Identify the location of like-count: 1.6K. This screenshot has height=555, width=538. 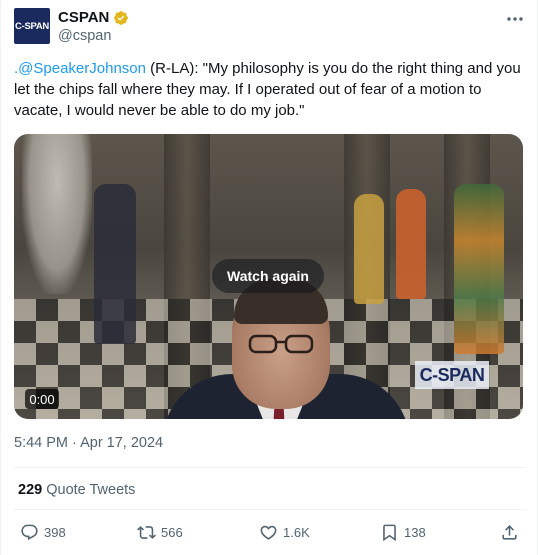
(296, 532).